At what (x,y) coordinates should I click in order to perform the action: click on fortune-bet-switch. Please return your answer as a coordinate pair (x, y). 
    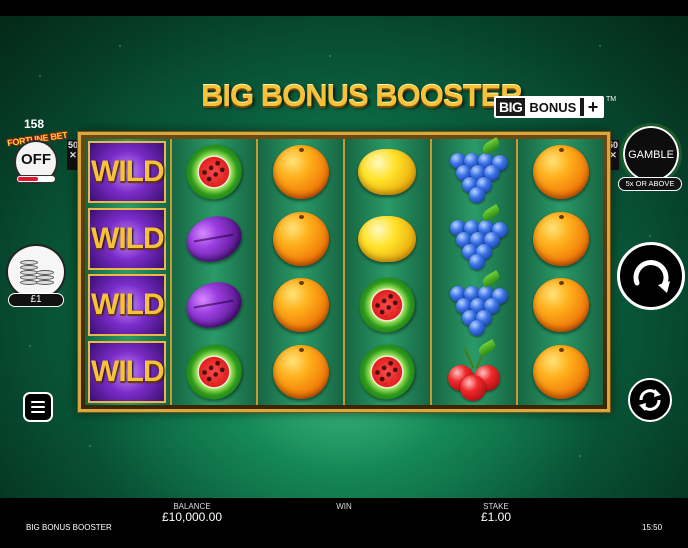
    Looking at the image, I should click on (36, 179).